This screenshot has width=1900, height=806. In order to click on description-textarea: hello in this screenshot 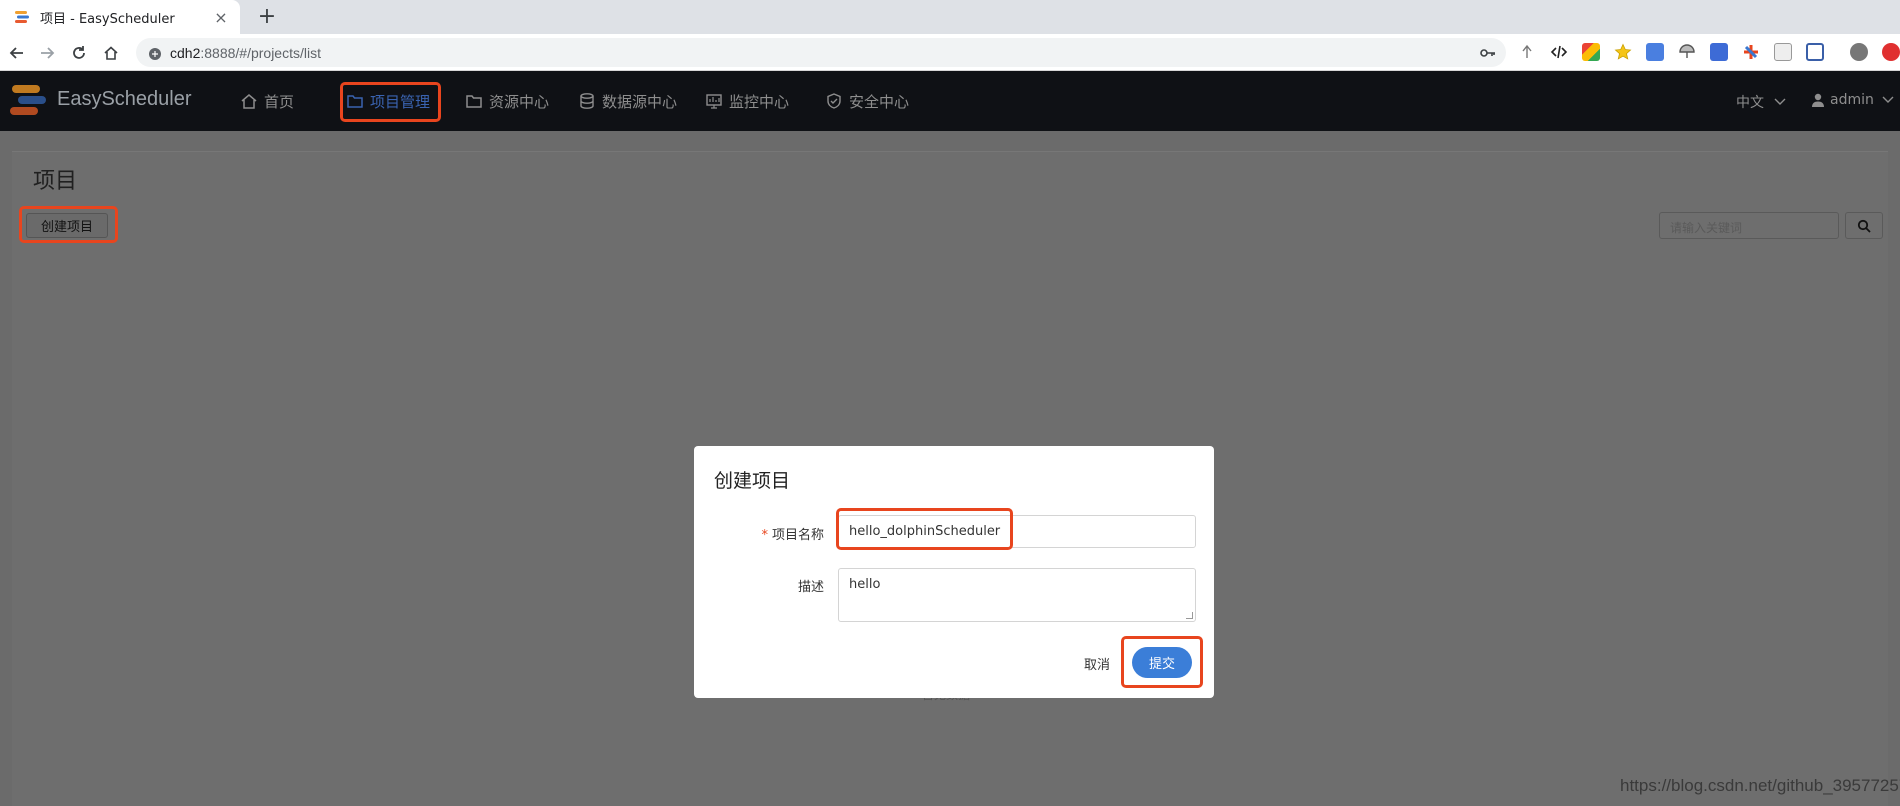, I will do `click(1017, 595)`.